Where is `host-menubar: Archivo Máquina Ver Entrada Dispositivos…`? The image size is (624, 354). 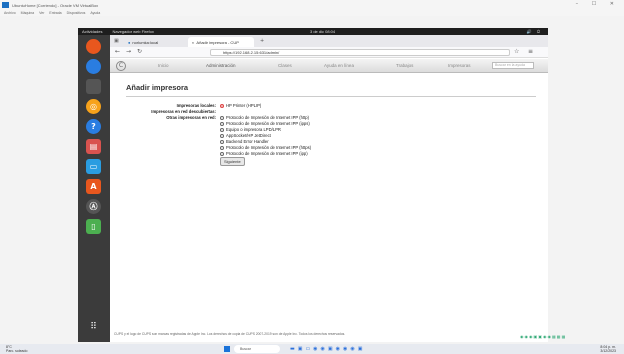
host-menubar: Archivo Máquina Ver Entrada Dispositivos… is located at coordinates (312, 13).